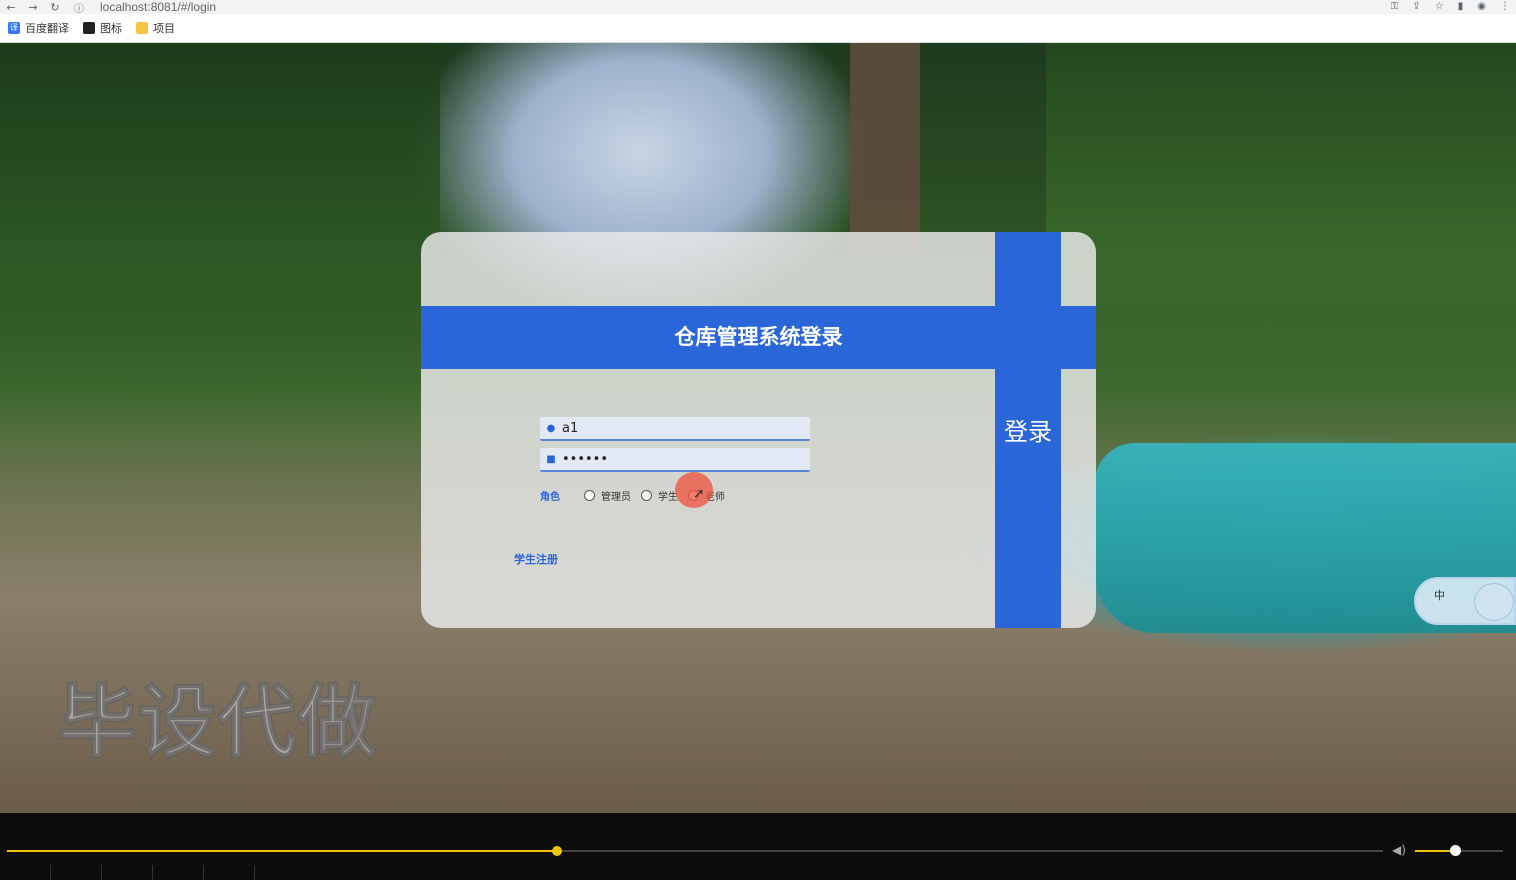 Image resolution: width=1516 pixels, height=880 pixels. I want to click on role-admin-radio: 管理员, so click(607, 495).